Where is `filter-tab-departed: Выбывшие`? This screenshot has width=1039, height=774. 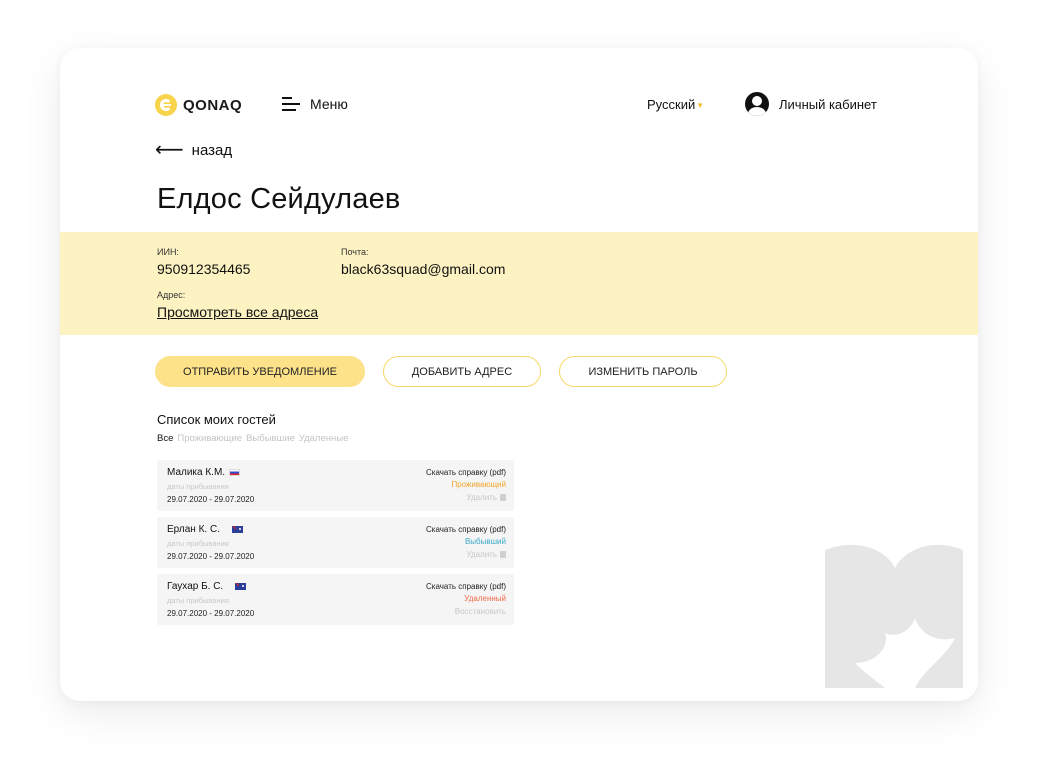 filter-tab-departed: Выбывшие is located at coordinates (270, 438).